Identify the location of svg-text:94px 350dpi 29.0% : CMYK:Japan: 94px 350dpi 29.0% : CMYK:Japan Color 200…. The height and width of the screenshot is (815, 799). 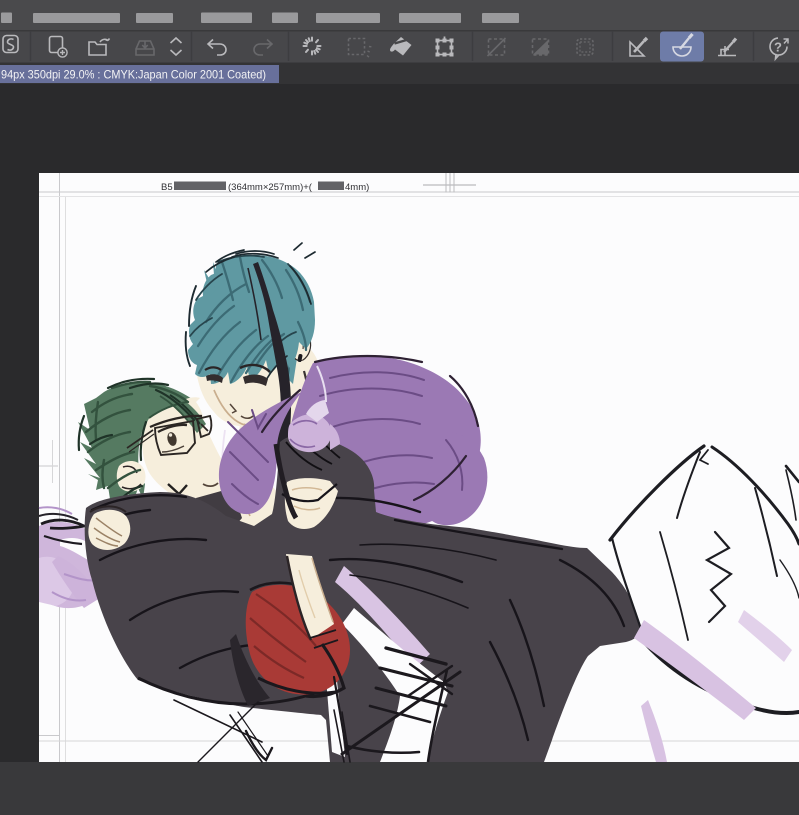
(133, 75).